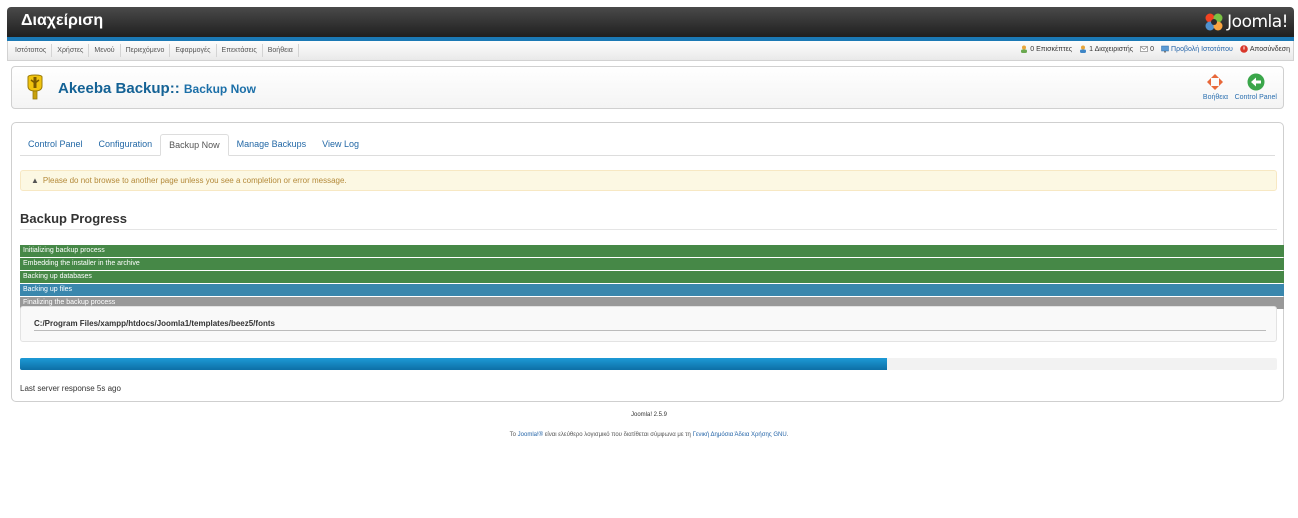 Image resolution: width=1298 pixels, height=518 pixels. What do you see at coordinates (1083, 49) in the screenshot?
I see `admins-icon` at bounding box center [1083, 49].